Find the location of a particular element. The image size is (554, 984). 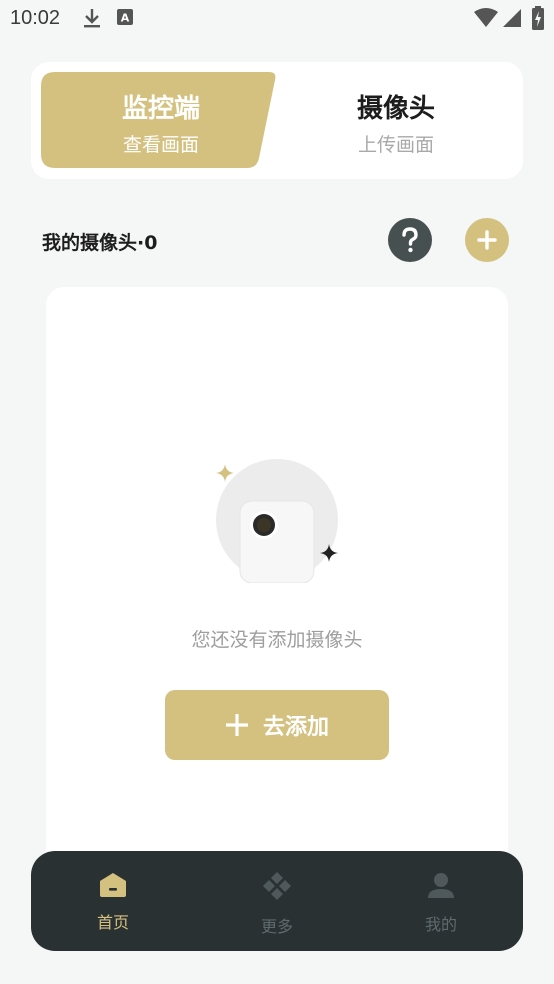

bottom-nav: 首页 更多 我的 is located at coordinates (277, 901).